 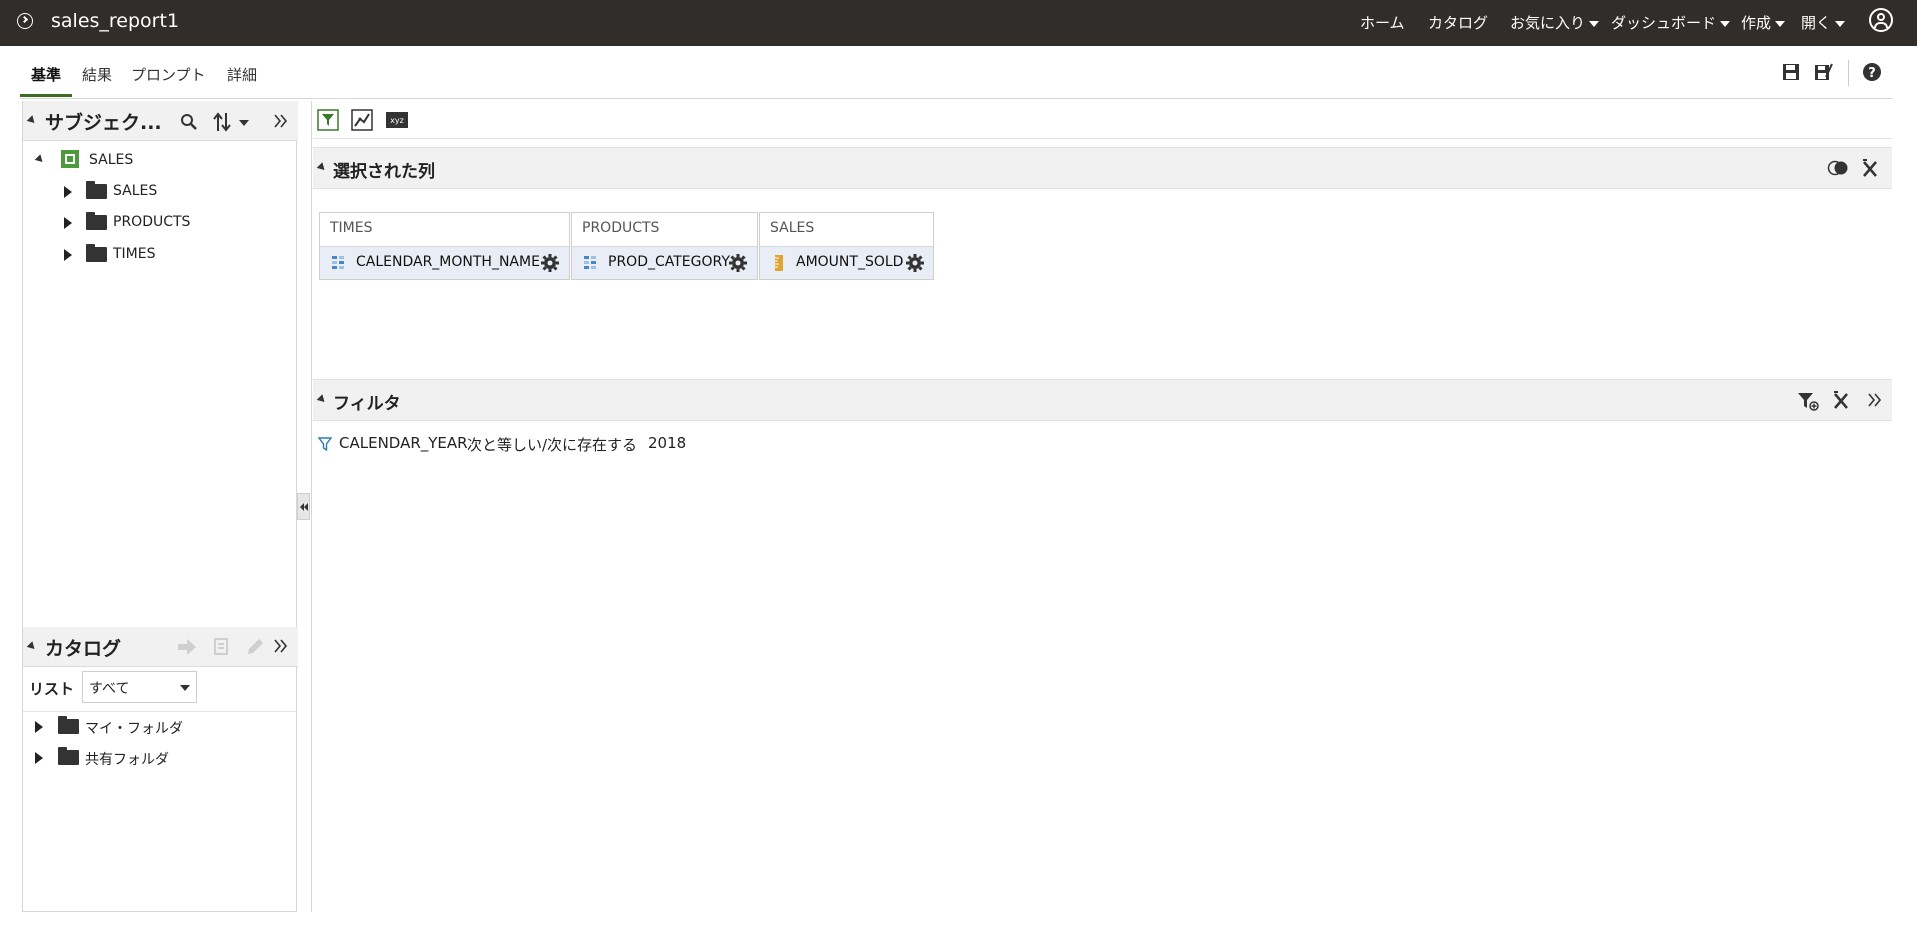 I want to click on nav-home: ホーム, so click(x=1382, y=22).